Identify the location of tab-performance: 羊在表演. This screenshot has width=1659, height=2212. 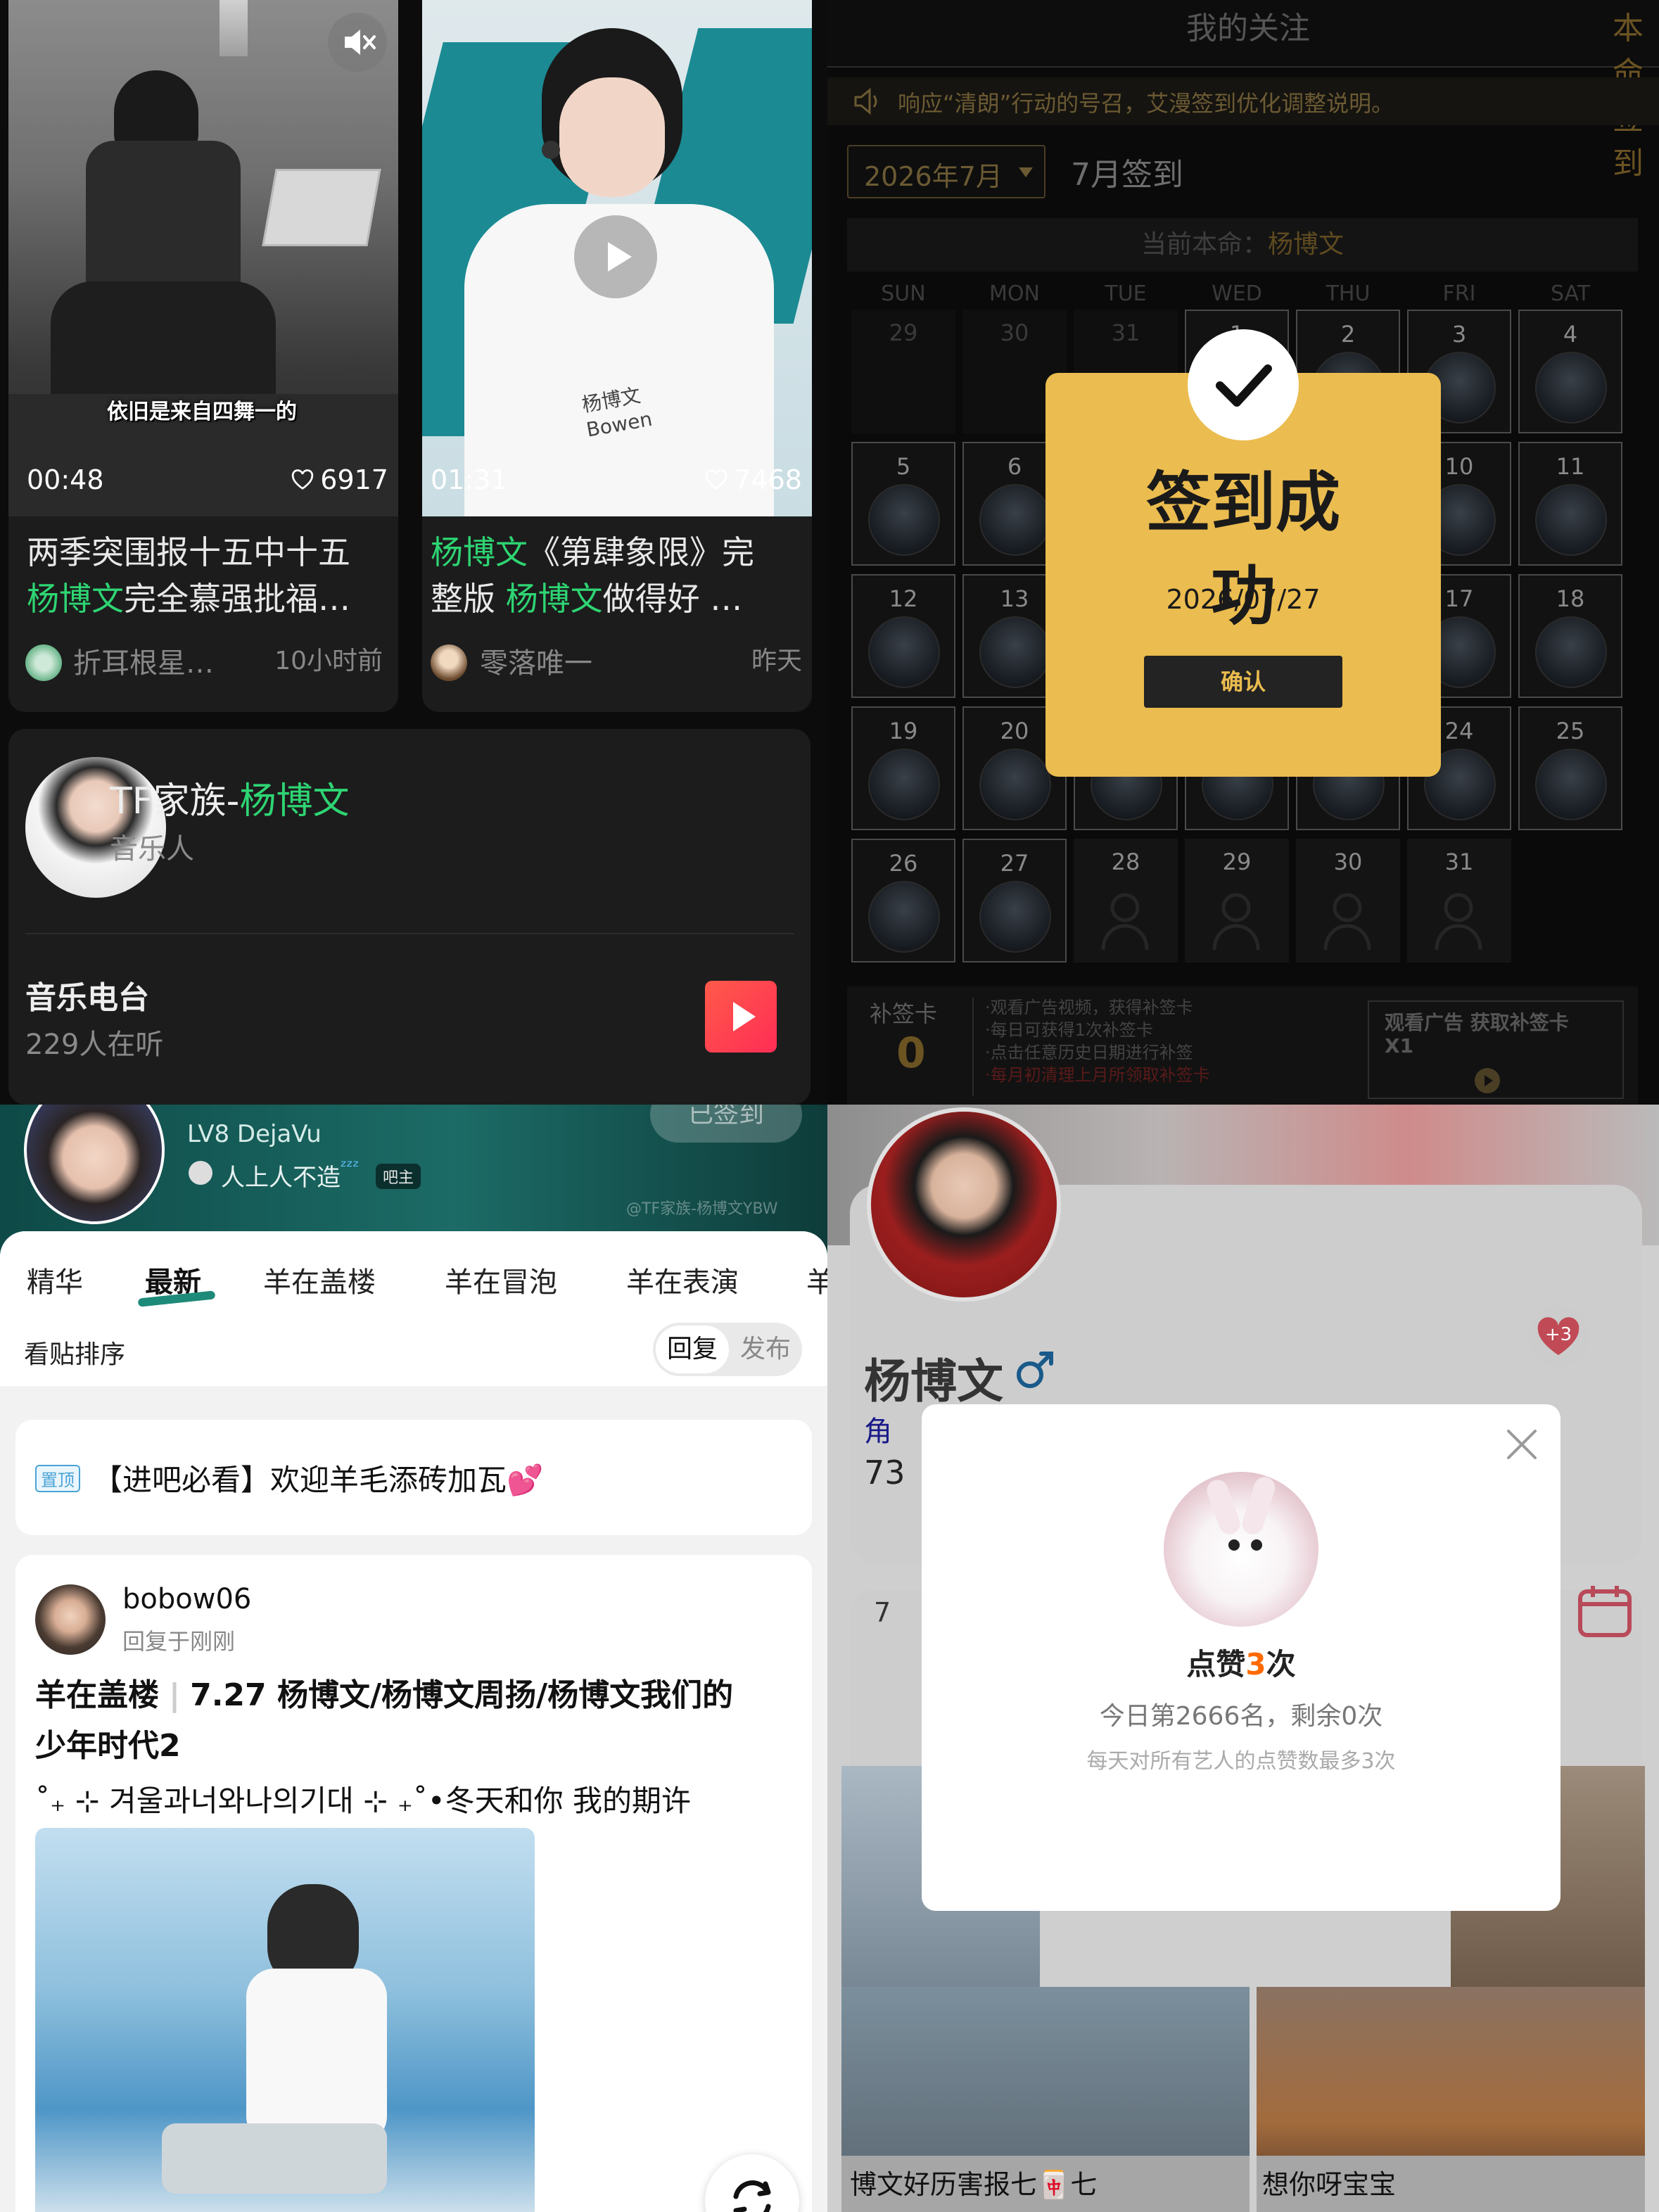
(683, 1279).